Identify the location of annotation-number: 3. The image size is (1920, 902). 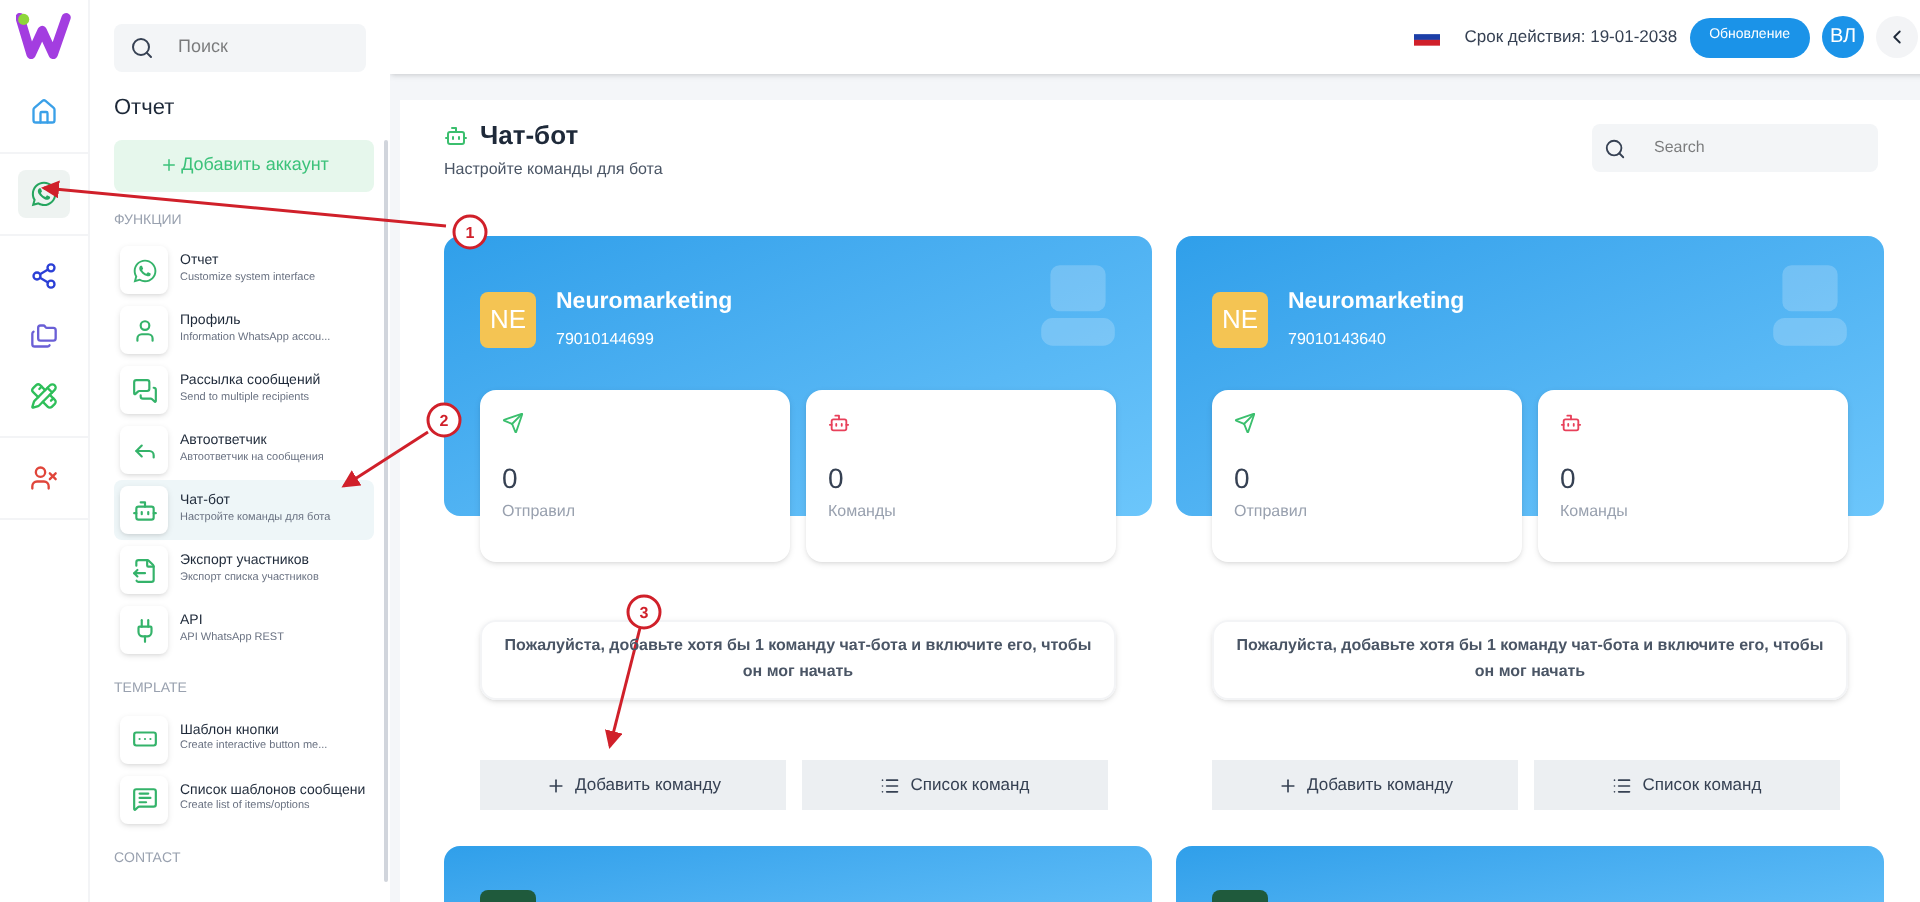
(644, 613).